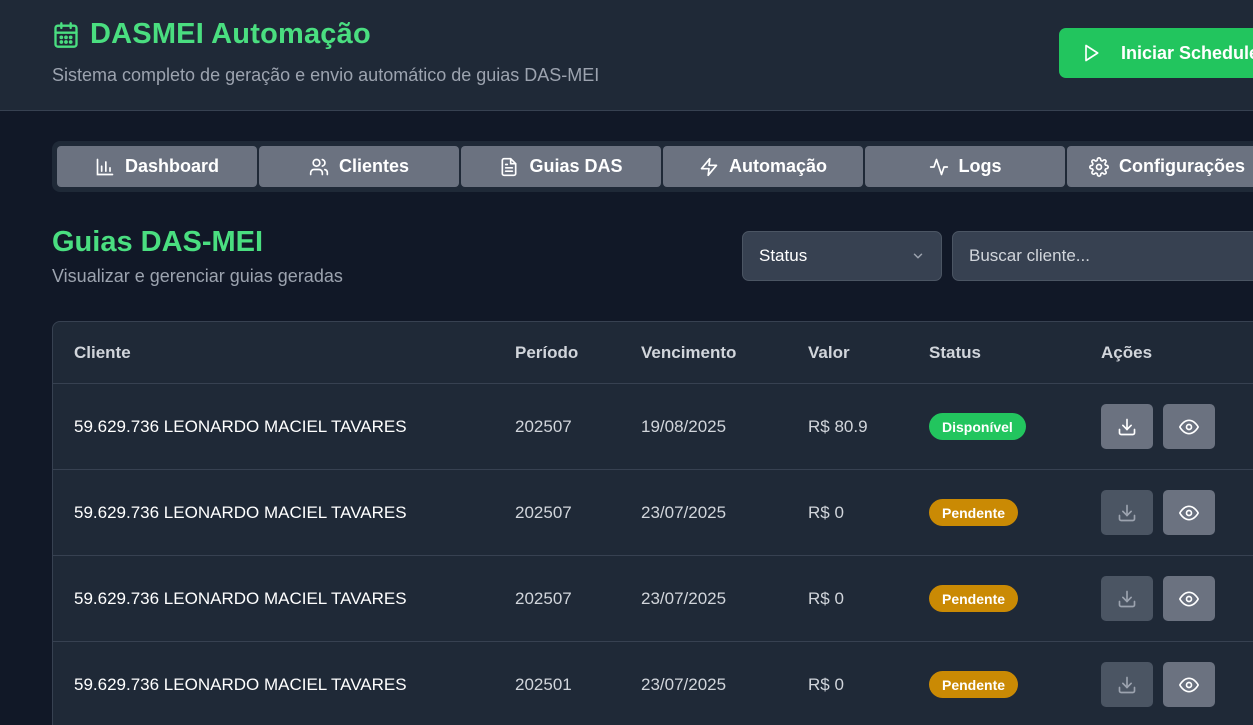  I want to click on users-icon, so click(319, 167).